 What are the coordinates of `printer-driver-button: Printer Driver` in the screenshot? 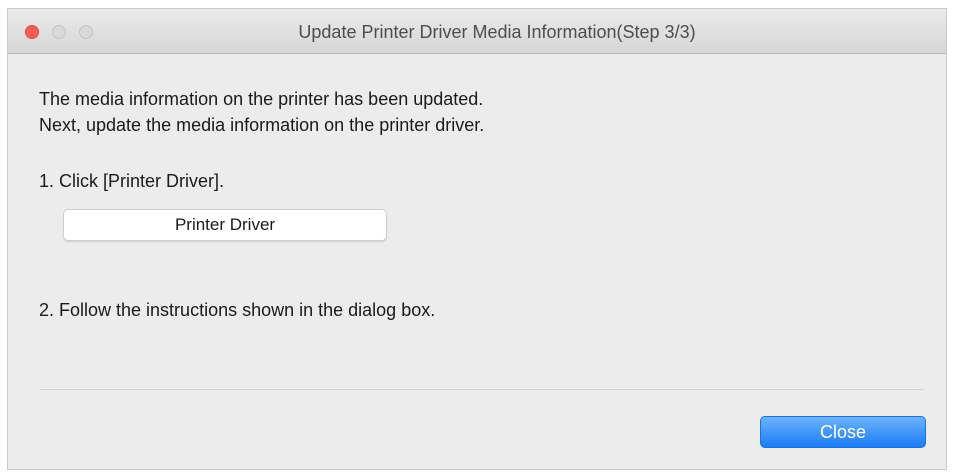 It's located at (225, 225).